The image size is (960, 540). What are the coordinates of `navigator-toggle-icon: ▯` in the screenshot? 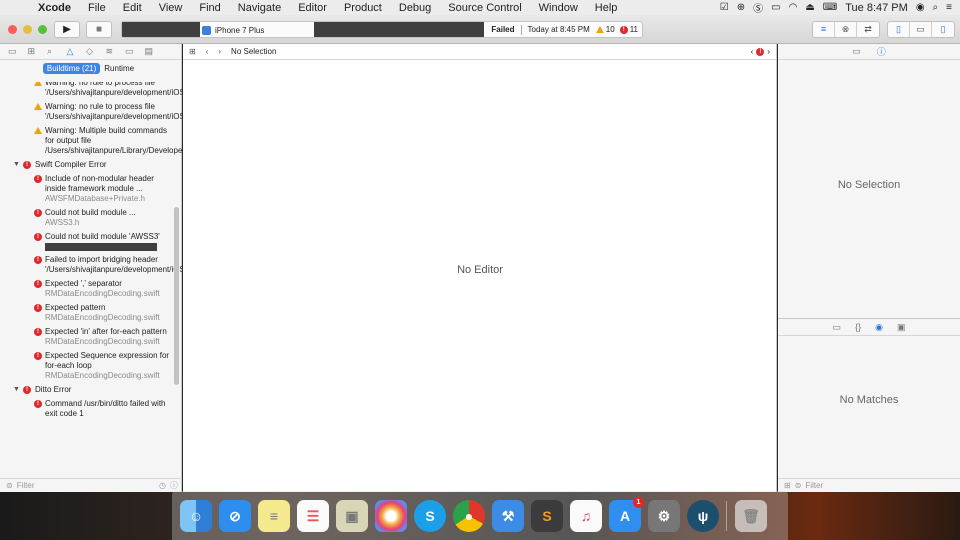 It's located at (899, 29).